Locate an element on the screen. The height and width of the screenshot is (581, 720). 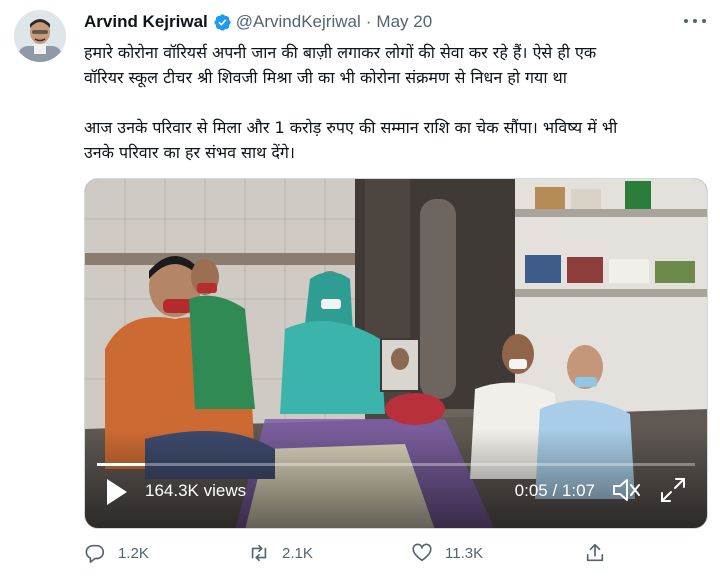
heart-icon is located at coordinates (422, 552).